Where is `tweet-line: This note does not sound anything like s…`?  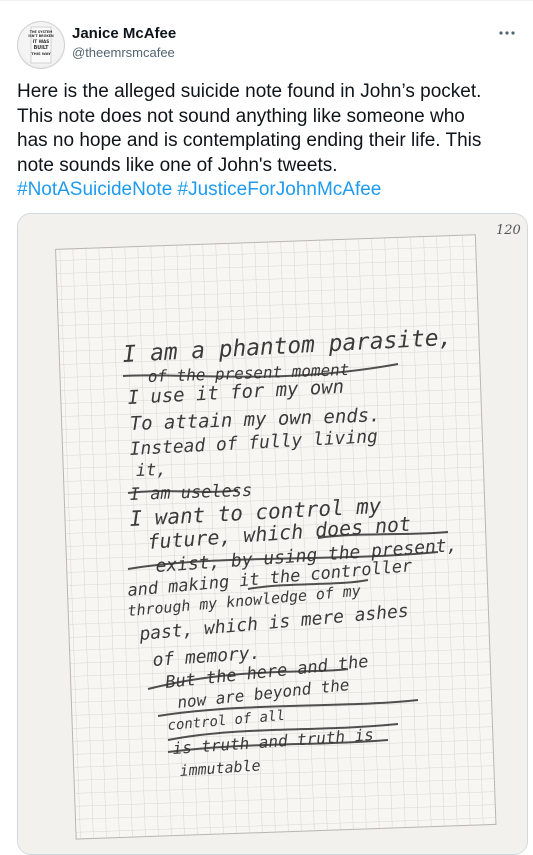
tweet-line: This note does not sound anything like s… is located at coordinates (241, 116).